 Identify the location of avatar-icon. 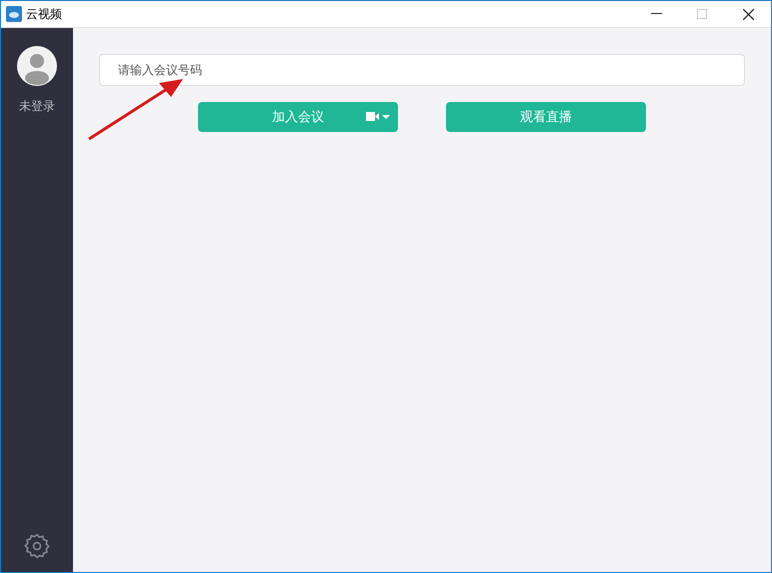
(37, 66).